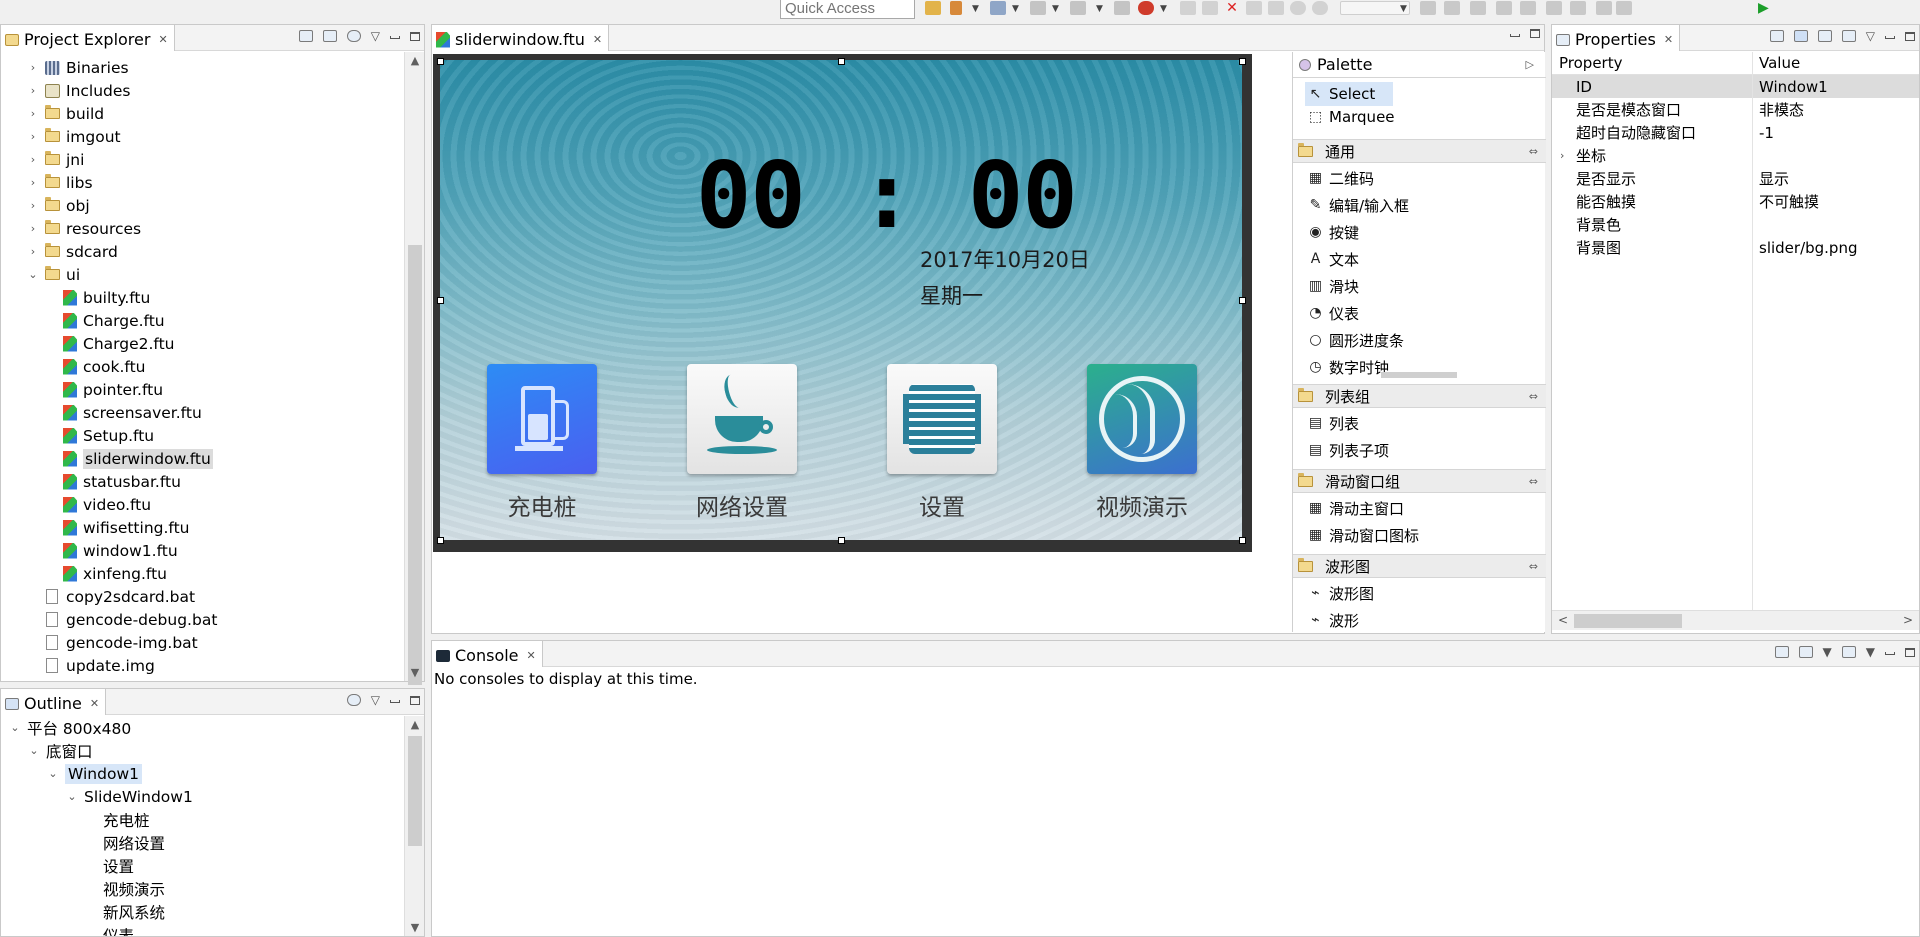 The height and width of the screenshot is (937, 1920). Describe the element at coordinates (933, 8) in the screenshot. I see `open-folder-icon` at that location.